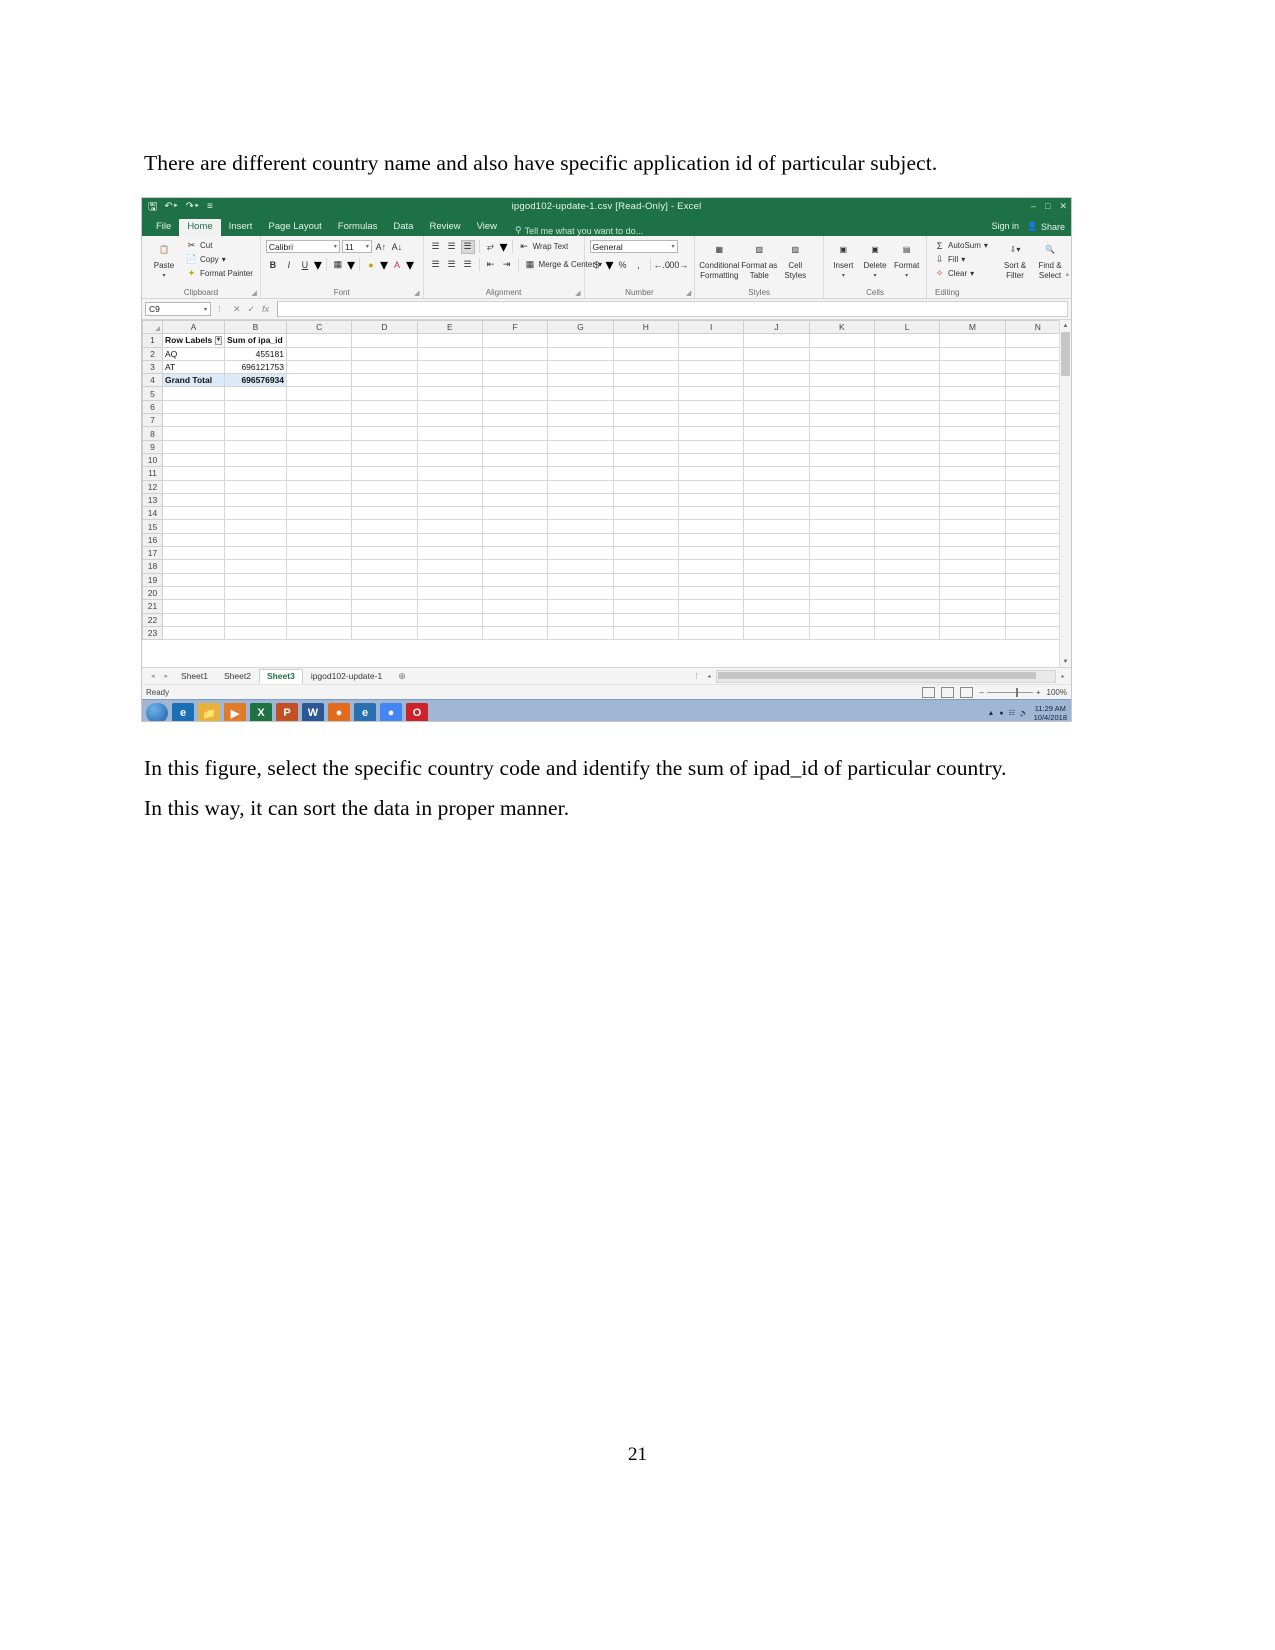 The image size is (1275, 1650). Describe the element at coordinates (507, 265) in the screenshot. I see `increase-indent-icon: ⇥` at that location.